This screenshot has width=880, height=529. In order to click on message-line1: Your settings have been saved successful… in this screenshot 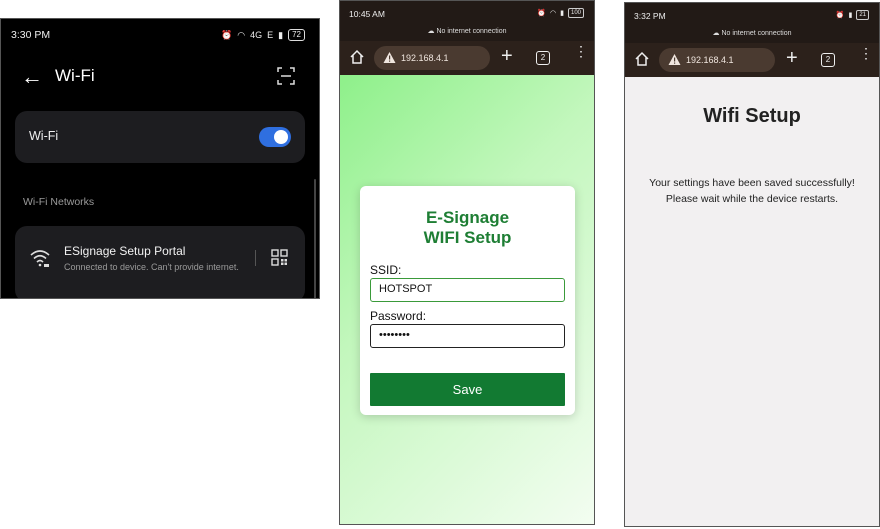, I will do `click(752, 183)`.